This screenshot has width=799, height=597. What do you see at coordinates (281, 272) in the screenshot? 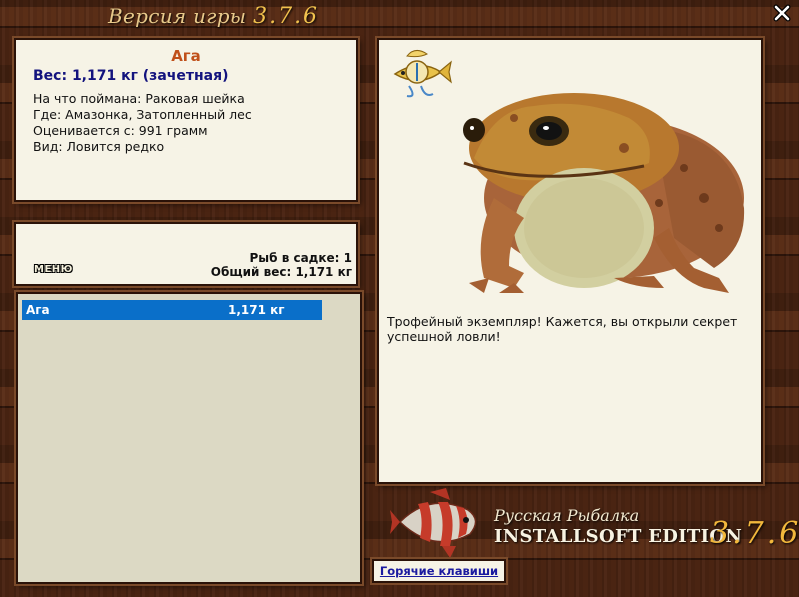
I see `total-weight: Общий вес: 1,171 кг` at bounding box center [281, 272].